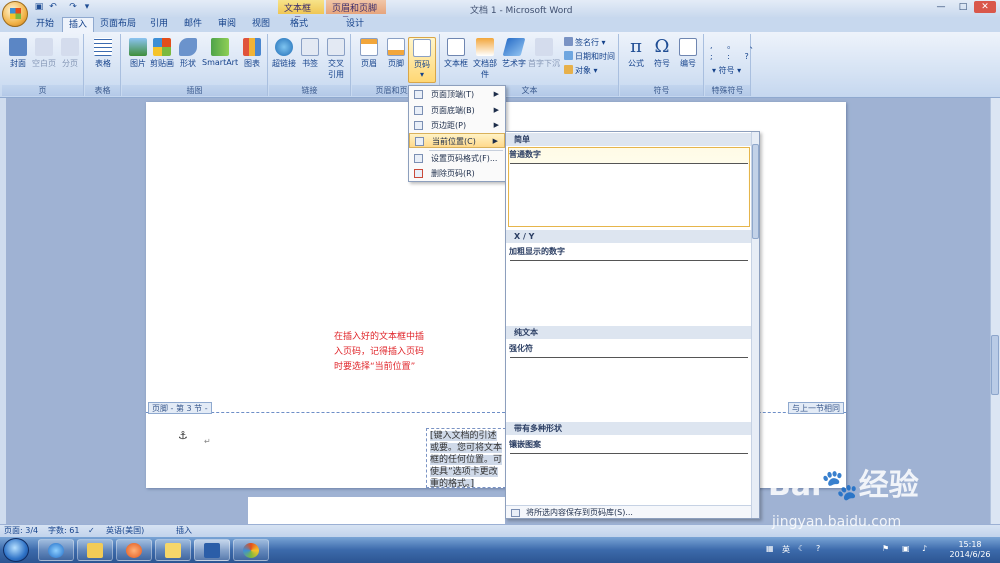  What do you see at coordinates (466, 458) in the screenshot?
I see `textbox-content: [键入文档的引述或要。您可将文本框的任何位置。可使具”选项卡更改重的格式。]` at bounding box center [466, 458].